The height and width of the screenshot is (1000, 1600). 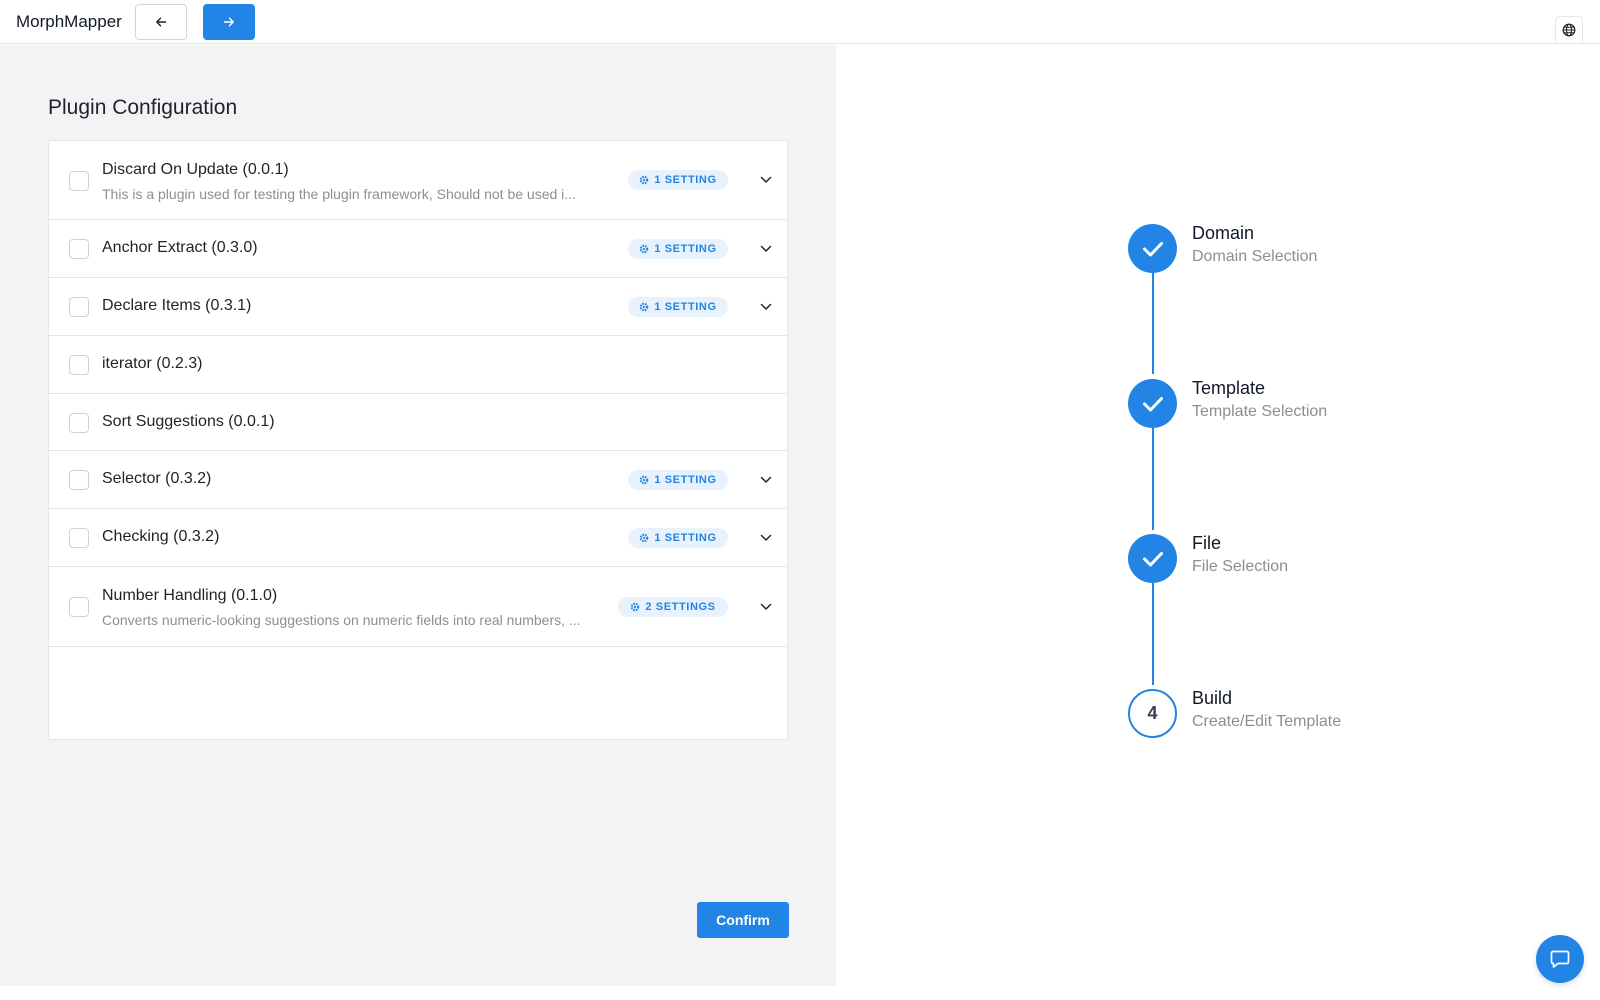 What do you see at coordinates (1152, 713) in the screenshot?
I see `step-build-indicator: 4` at bounding box center [1152, 713].